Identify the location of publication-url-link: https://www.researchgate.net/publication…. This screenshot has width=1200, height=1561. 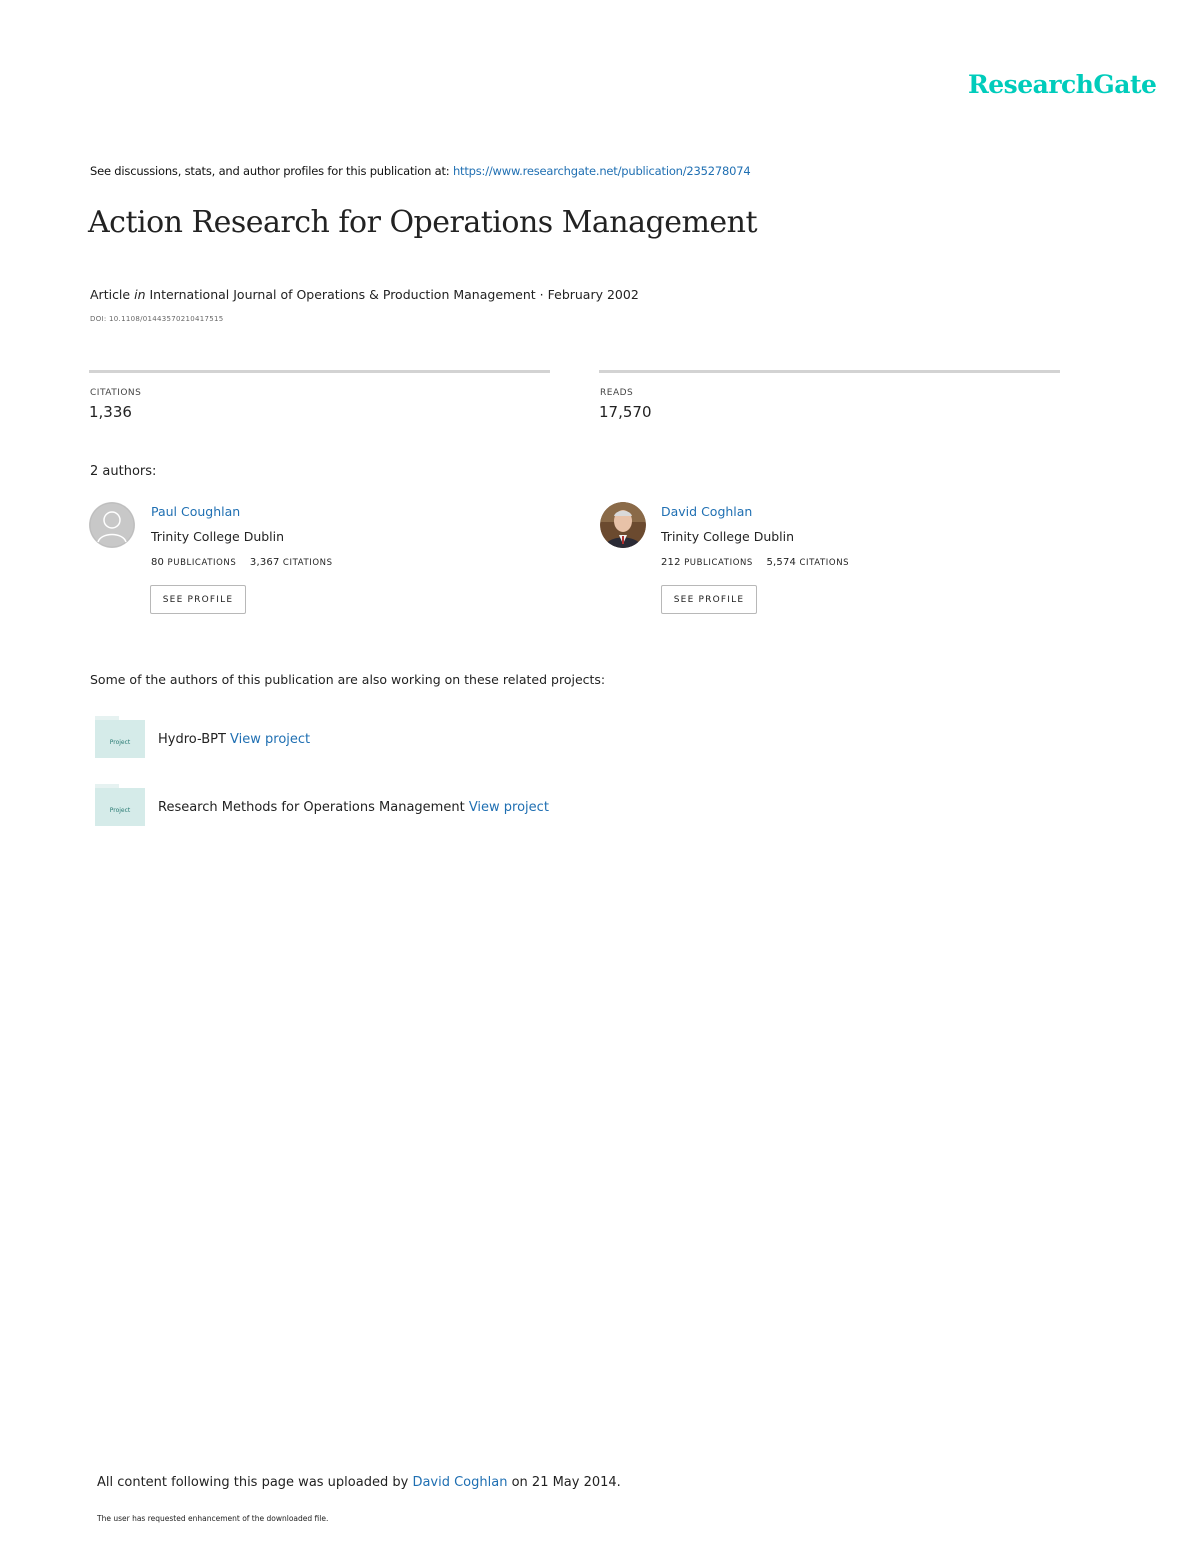
(602, 171).